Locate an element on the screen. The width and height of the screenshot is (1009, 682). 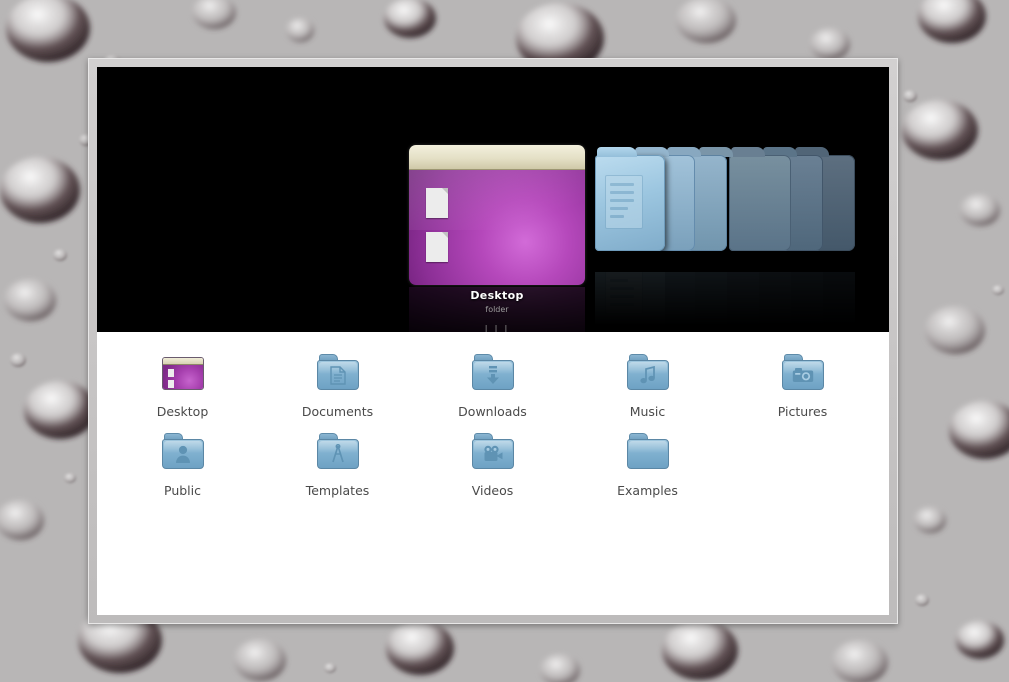
grid-item-examples: Examples is located at coordinates (647, 458).